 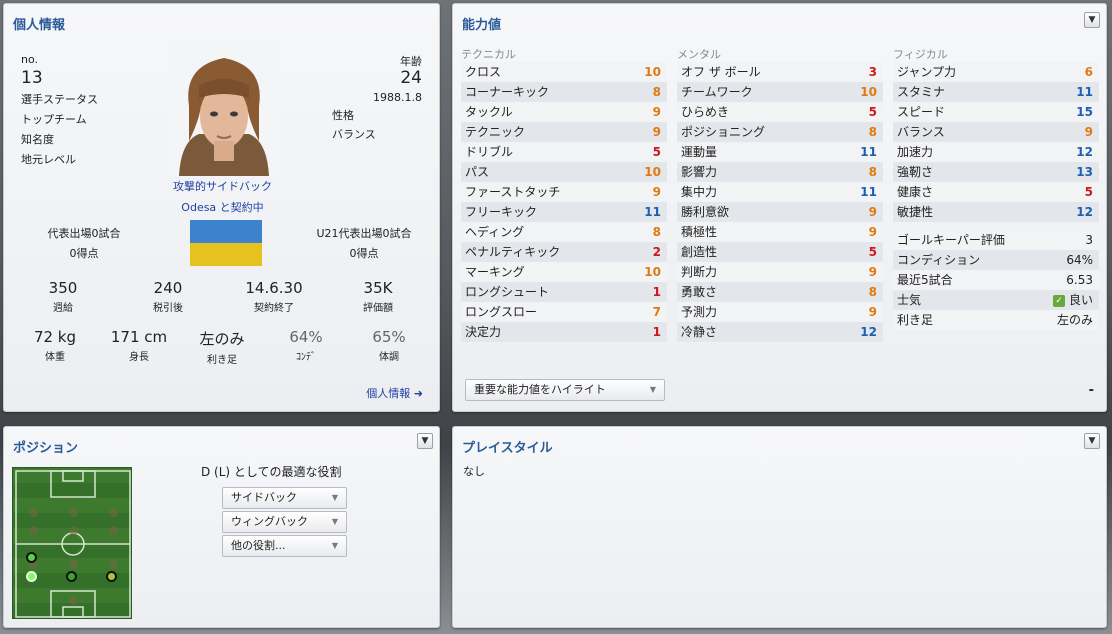 What do you see at coordinates (1092, 20) in the screenshot?
I see `abilities-menu-button: ▼` at bounding box center [1092, 20].